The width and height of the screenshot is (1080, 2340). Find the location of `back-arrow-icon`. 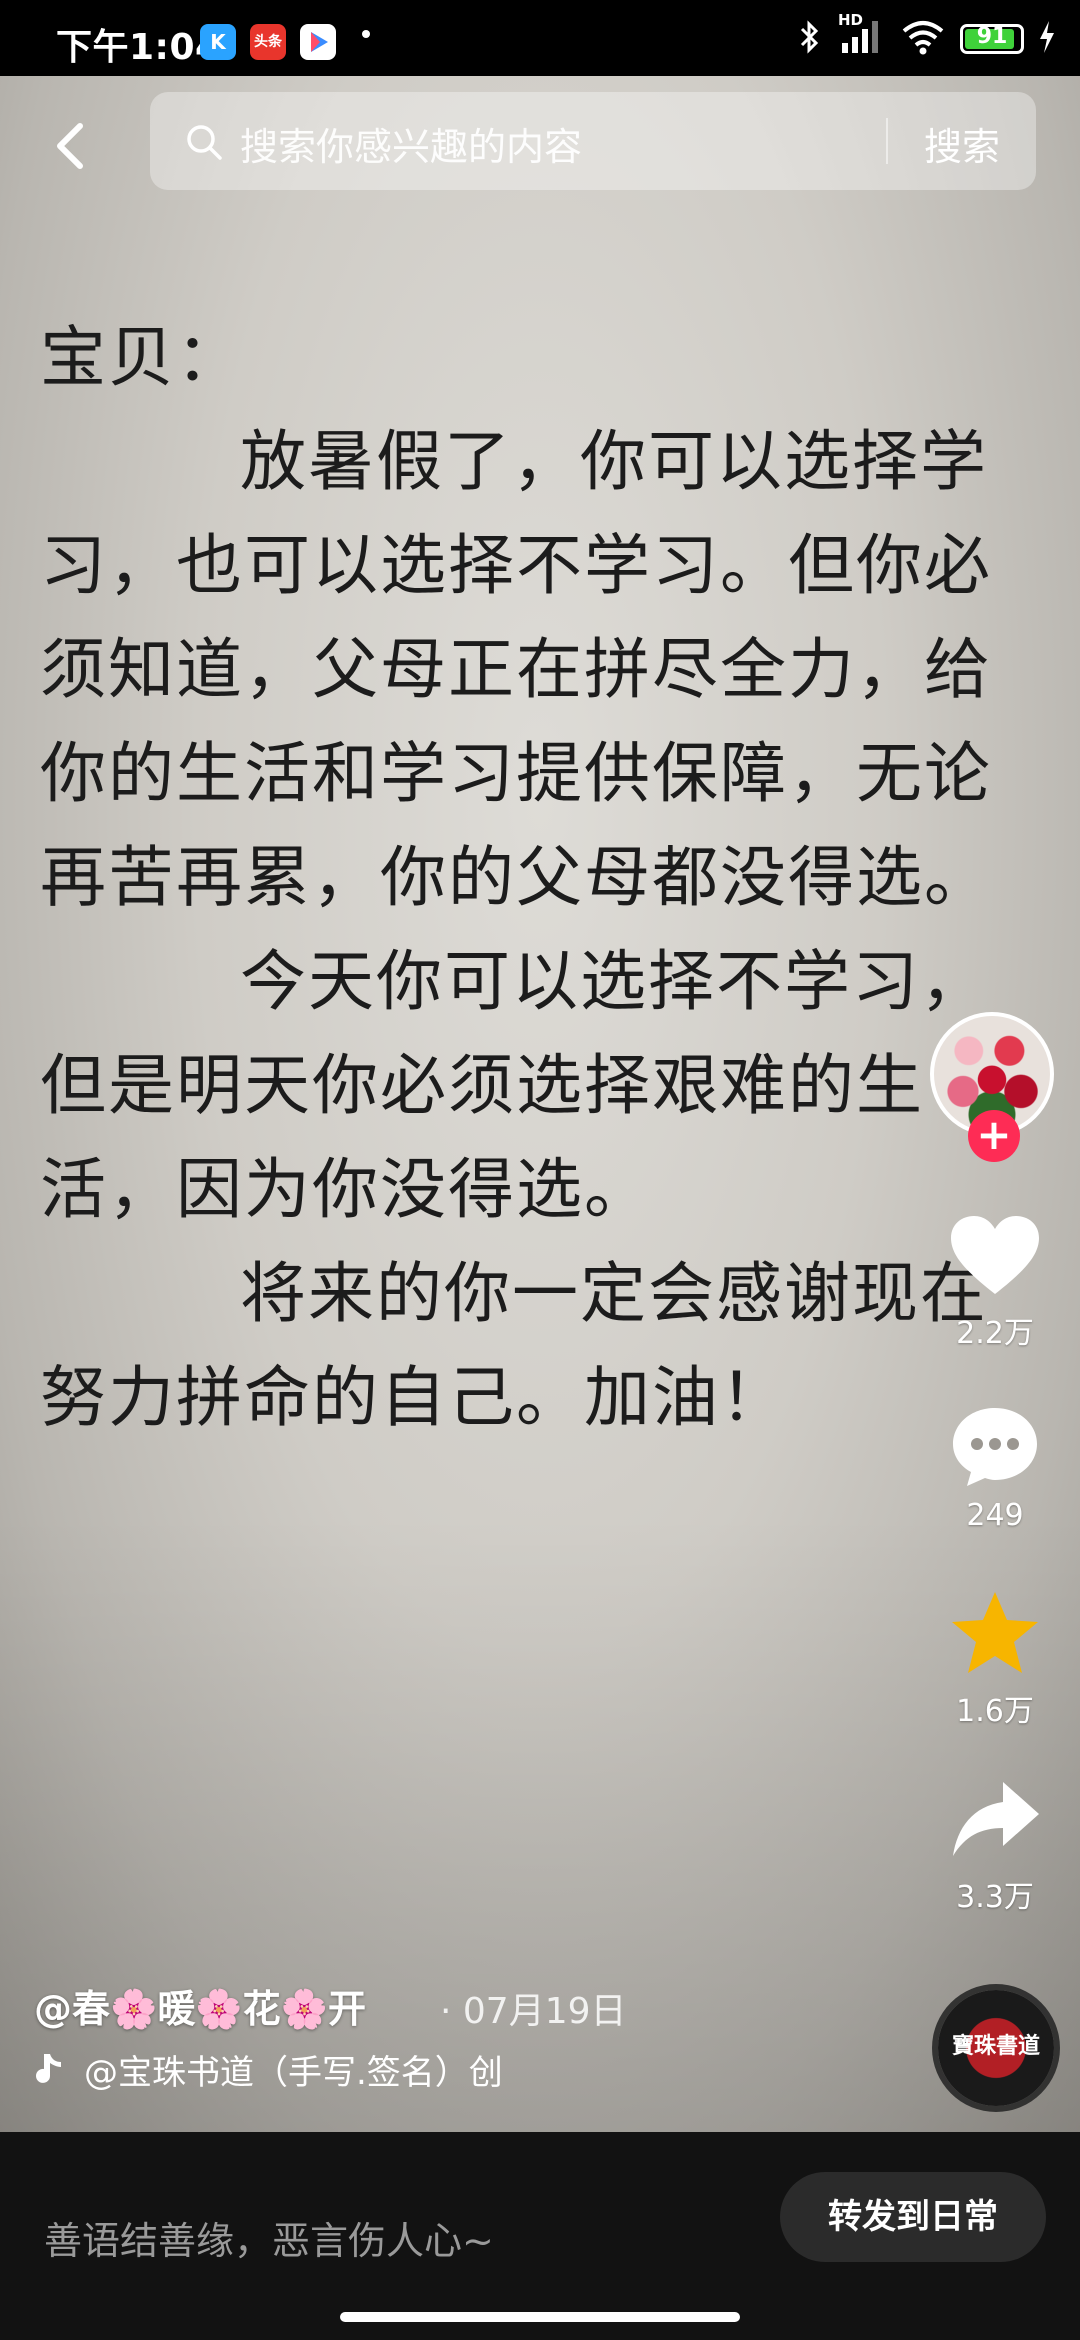

back-arrow-icon is located at coordinates (70, 146).